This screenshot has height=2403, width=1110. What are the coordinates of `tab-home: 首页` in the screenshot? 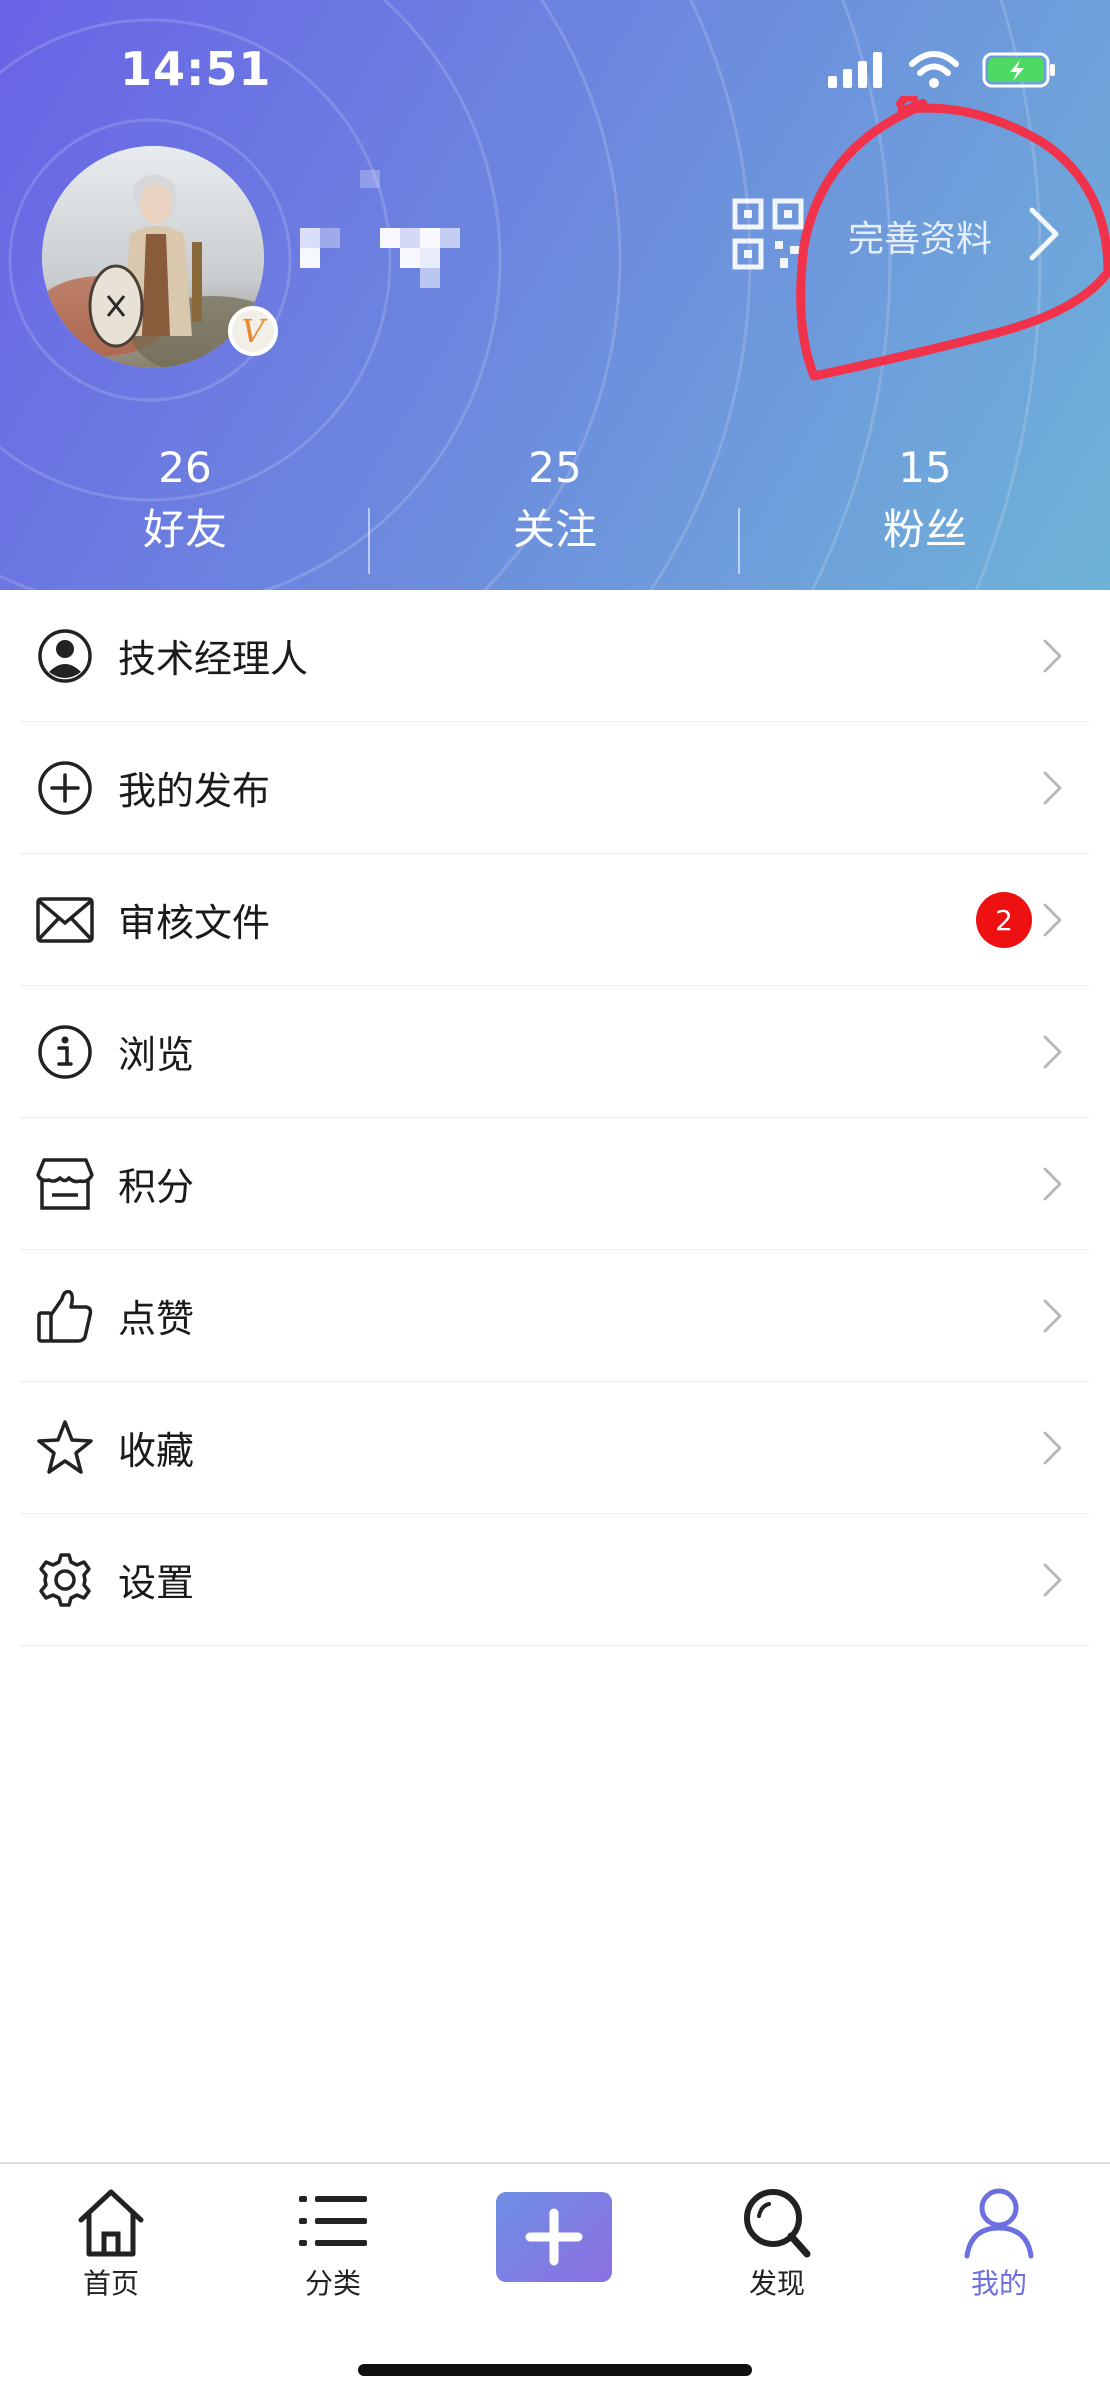 It's located at (111, 2243).